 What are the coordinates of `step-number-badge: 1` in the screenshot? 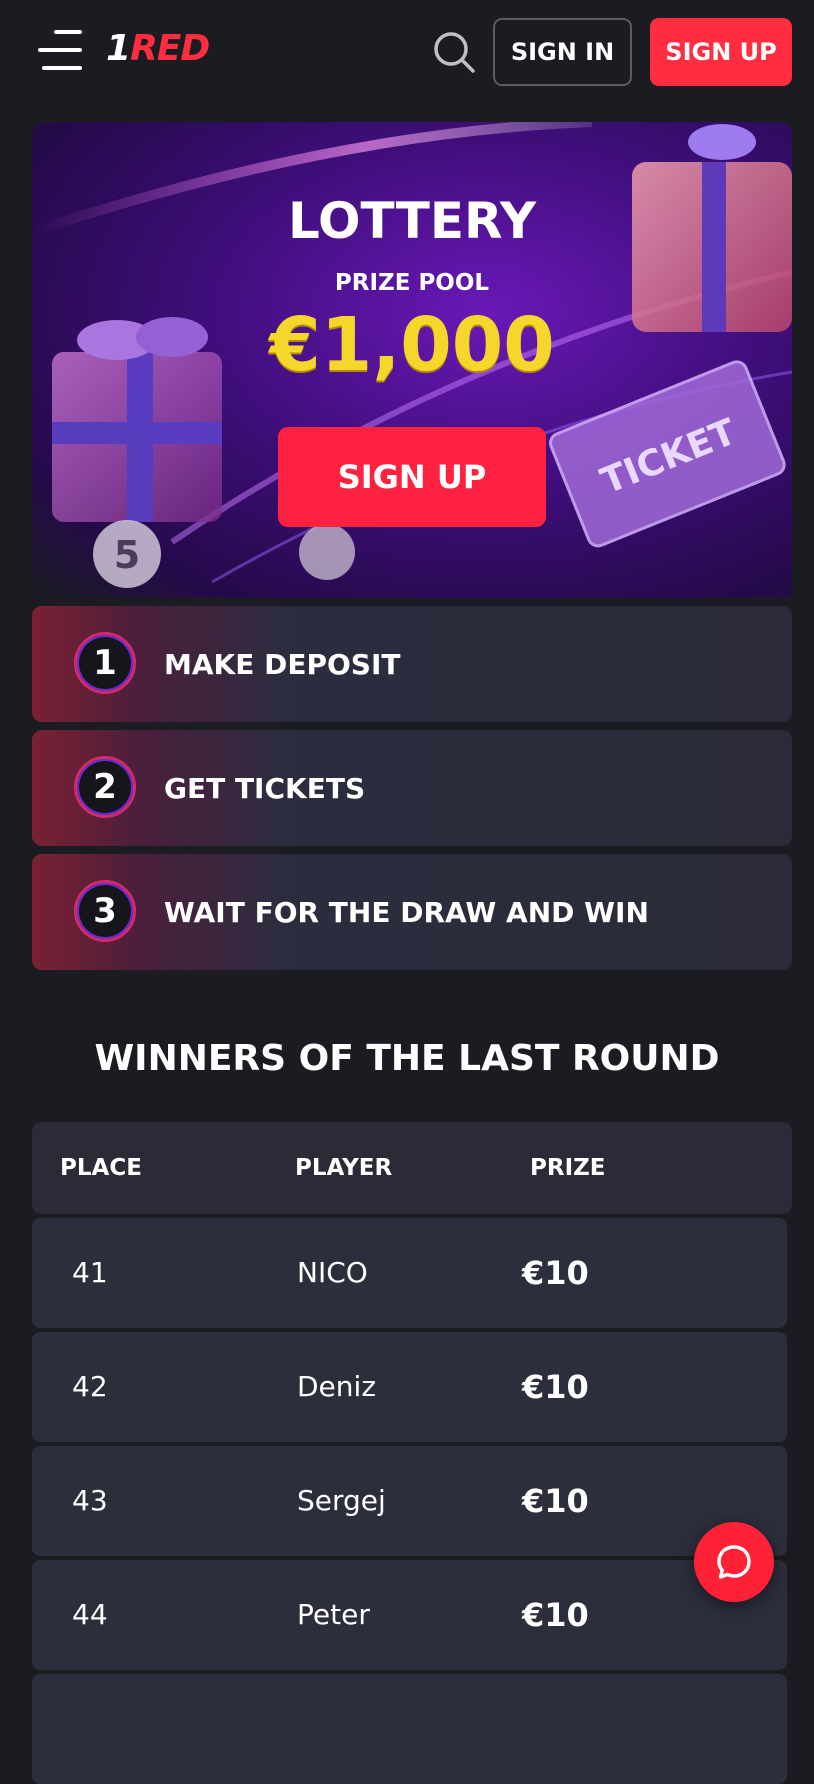 It's located at (105, 663).